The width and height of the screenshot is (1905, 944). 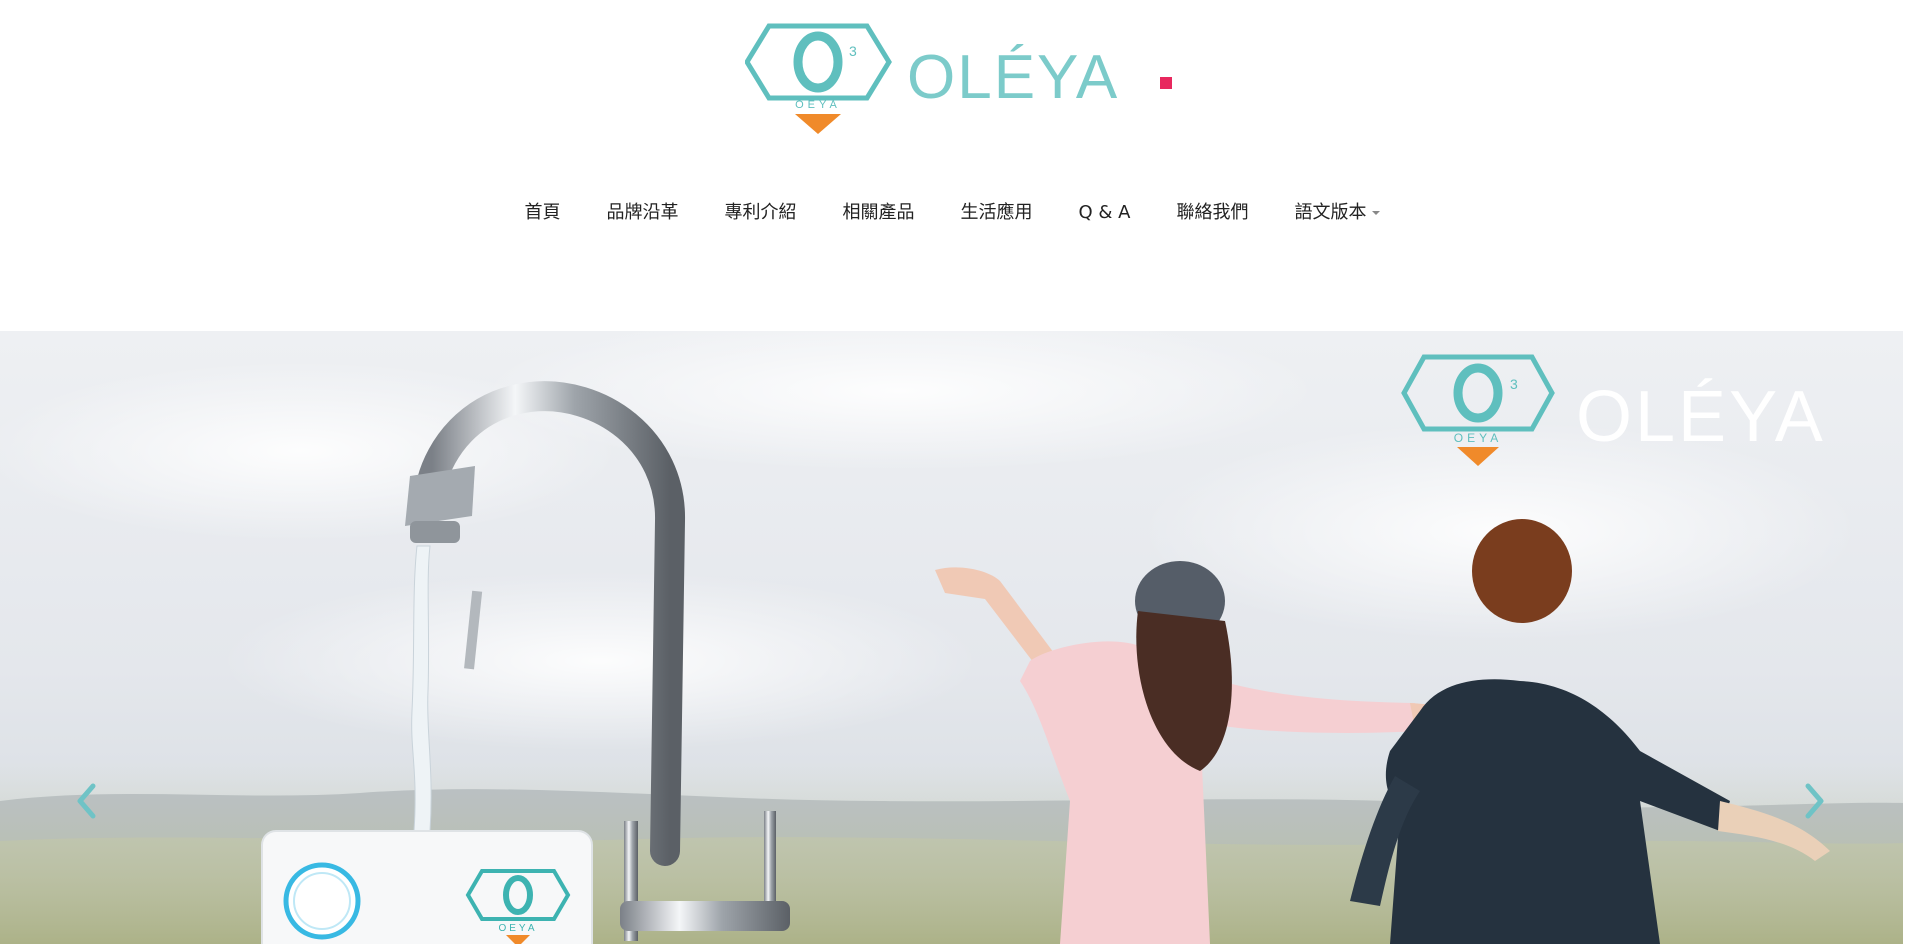 I want to click on logo-emblem-icon: 3 OEYA, so click(x=818, y=78).